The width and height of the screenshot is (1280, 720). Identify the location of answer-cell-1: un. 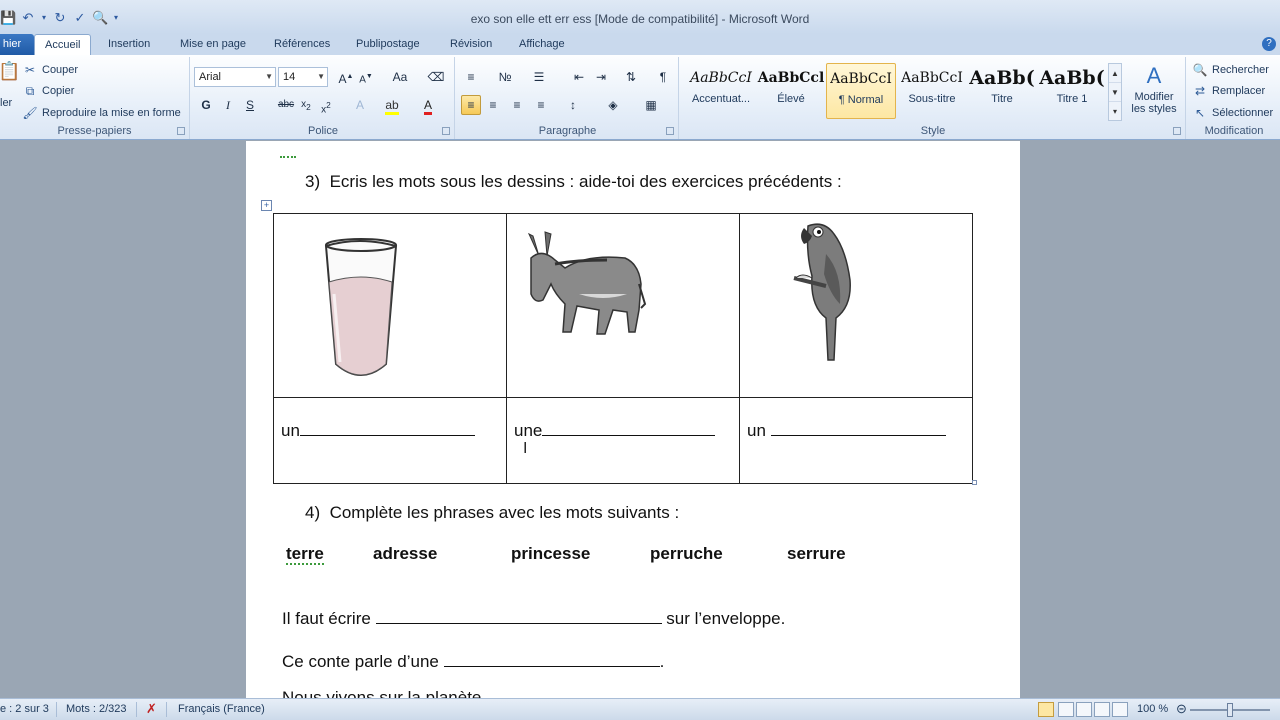
(390, 440).